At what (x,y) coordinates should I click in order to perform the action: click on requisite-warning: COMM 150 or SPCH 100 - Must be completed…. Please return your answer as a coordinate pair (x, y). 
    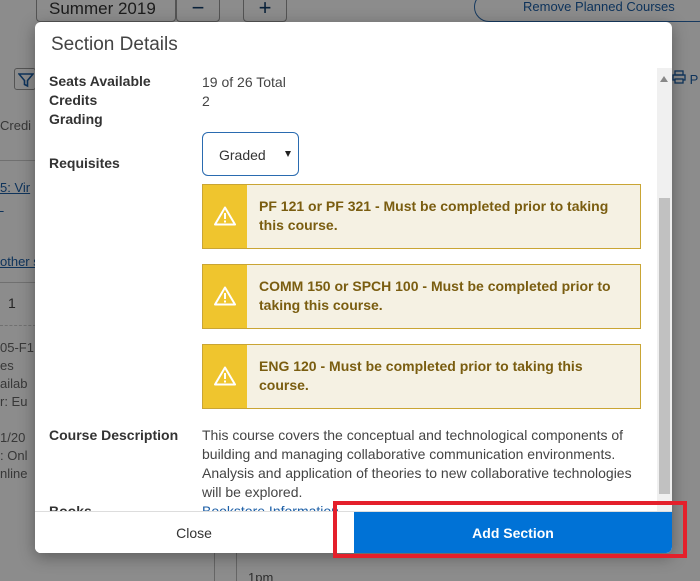
    Looking at the image, I should click on (421, 296).